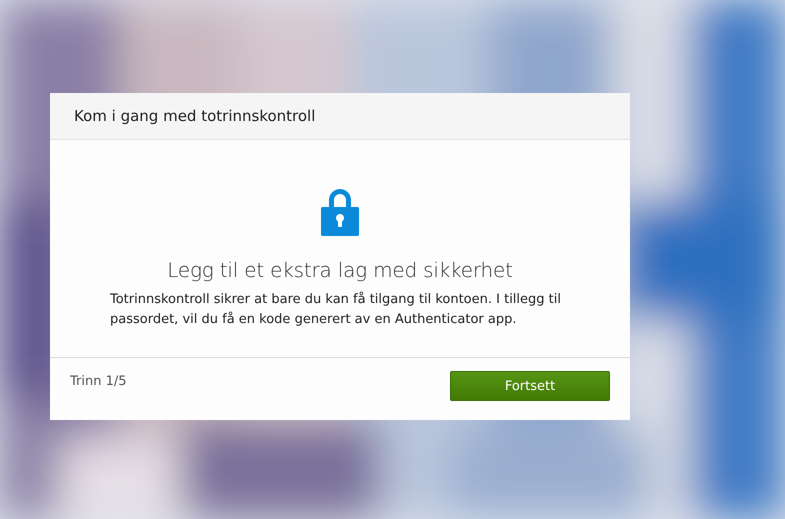  What do you see at coordinates (340, 270) in the screenshot?
I see `dialog-heading: Legg til et ekstra lag med sikkerhet` at bounding box center [340, 270].